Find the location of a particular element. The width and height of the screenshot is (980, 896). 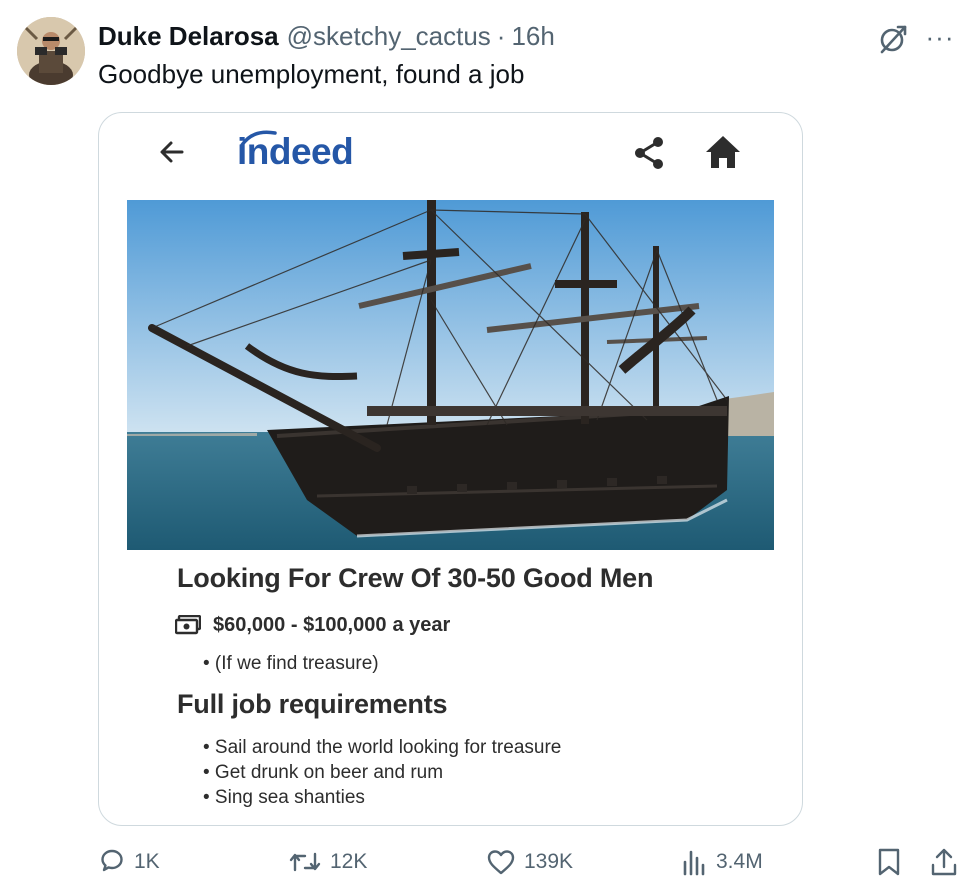

like-button: 139K is located at coordinates (529, 862).